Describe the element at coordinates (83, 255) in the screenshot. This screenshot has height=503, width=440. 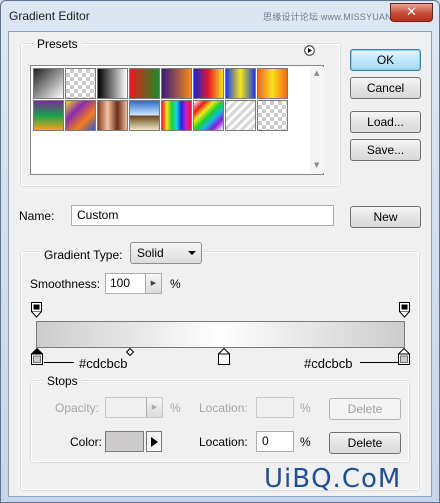
I see `gradient-type-label: Gradient Type:` at that location.